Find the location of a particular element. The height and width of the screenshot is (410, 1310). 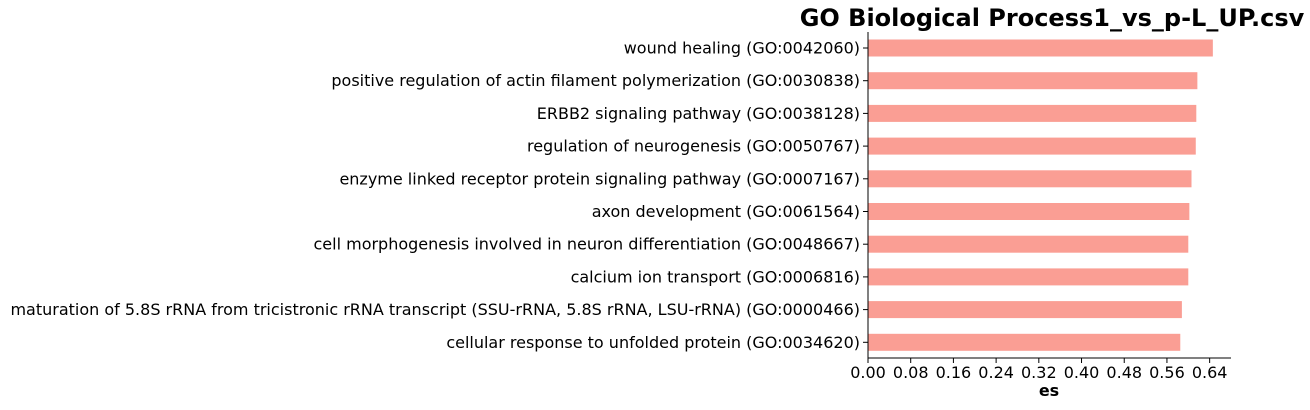

chart-title: GO Biological Process1_vs_p-L_UP.csv is located at coordinates (1052, 18).